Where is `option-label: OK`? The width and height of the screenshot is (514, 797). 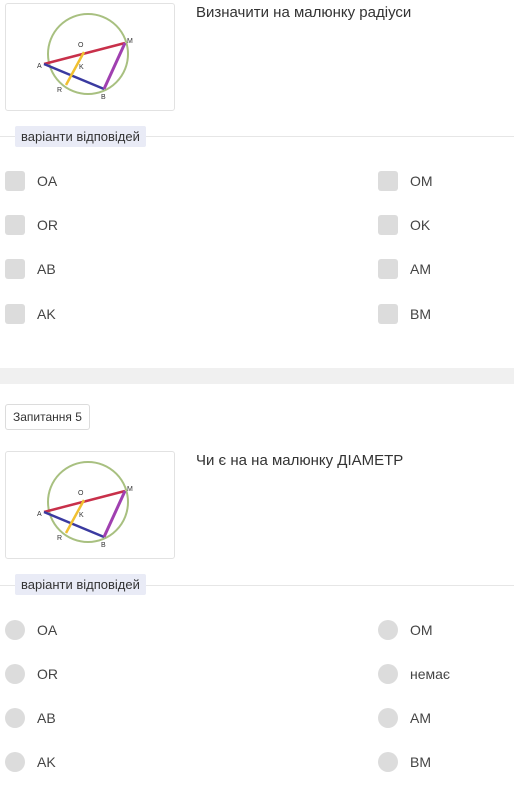
option-label: OK is located at coordinates (420, 225).